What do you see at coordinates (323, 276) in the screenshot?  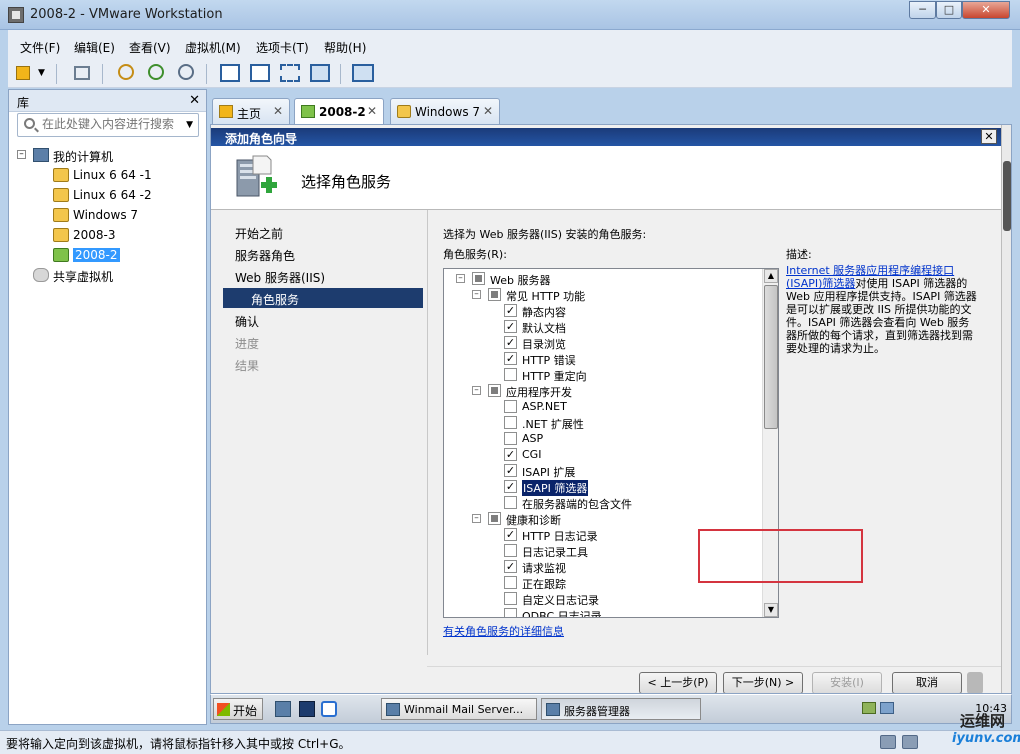 I see `step-web-server-iis: Web 服务器(IIS)` at bounding box center [323, 276].